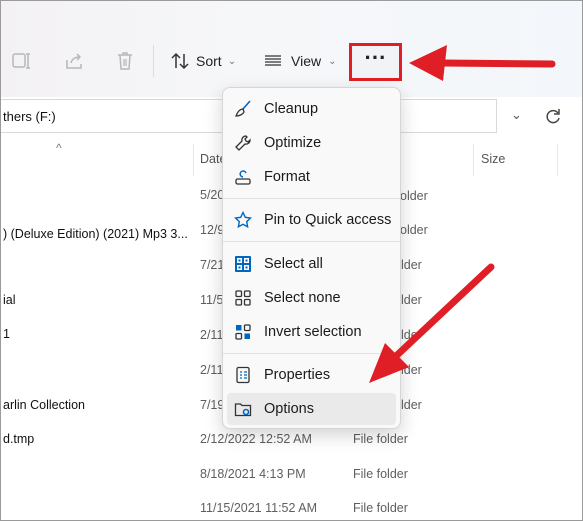 The height and width of the screenshot is (521, 583). What do you see at coordinates (289, 409) in the screenshot?
I see `menu-item-label: Options` at bounding box center [289, 409].